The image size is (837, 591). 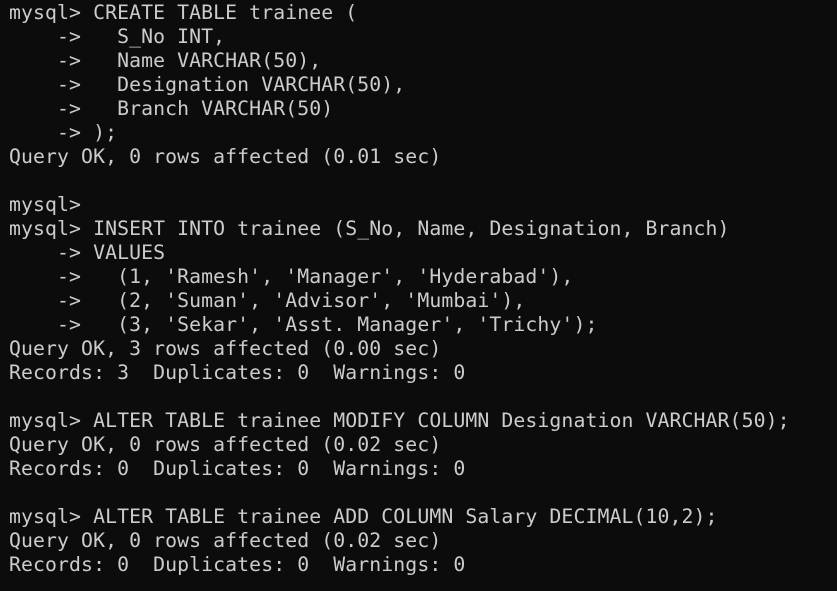 I want to click on terminal-line: Records: 3 Duplicates: 0 Warnings: 0, so click(x=237, y=372).